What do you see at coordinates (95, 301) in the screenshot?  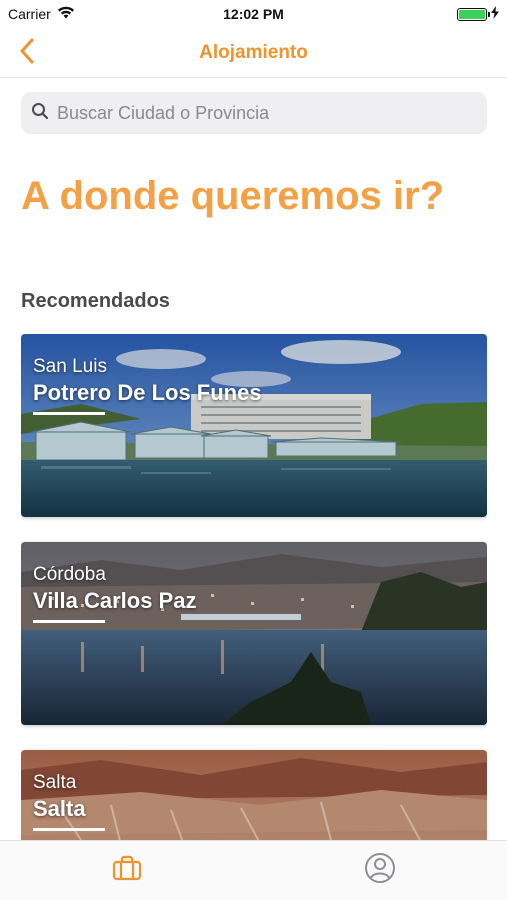 I see `section-title: Recomendados` at bounding box center [95, 301].